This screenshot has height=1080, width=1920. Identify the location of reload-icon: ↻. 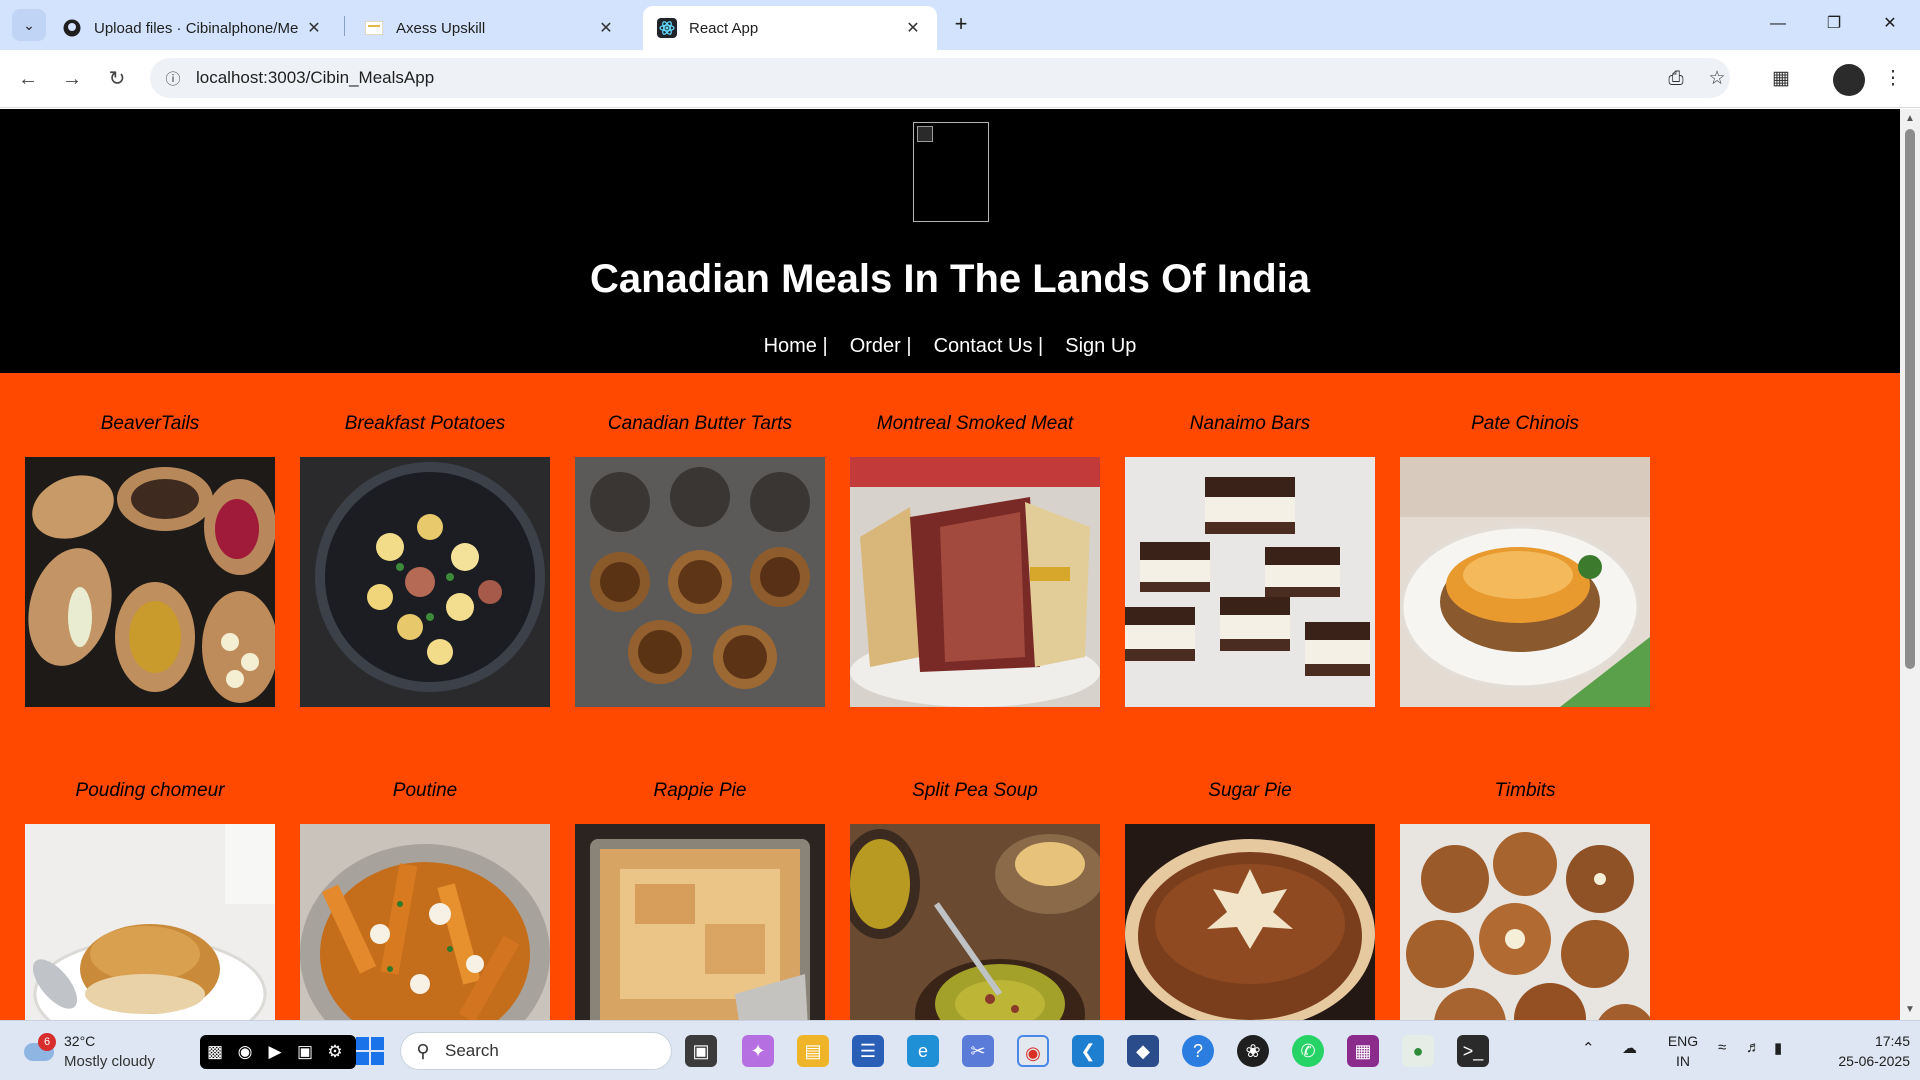
(117, 79).